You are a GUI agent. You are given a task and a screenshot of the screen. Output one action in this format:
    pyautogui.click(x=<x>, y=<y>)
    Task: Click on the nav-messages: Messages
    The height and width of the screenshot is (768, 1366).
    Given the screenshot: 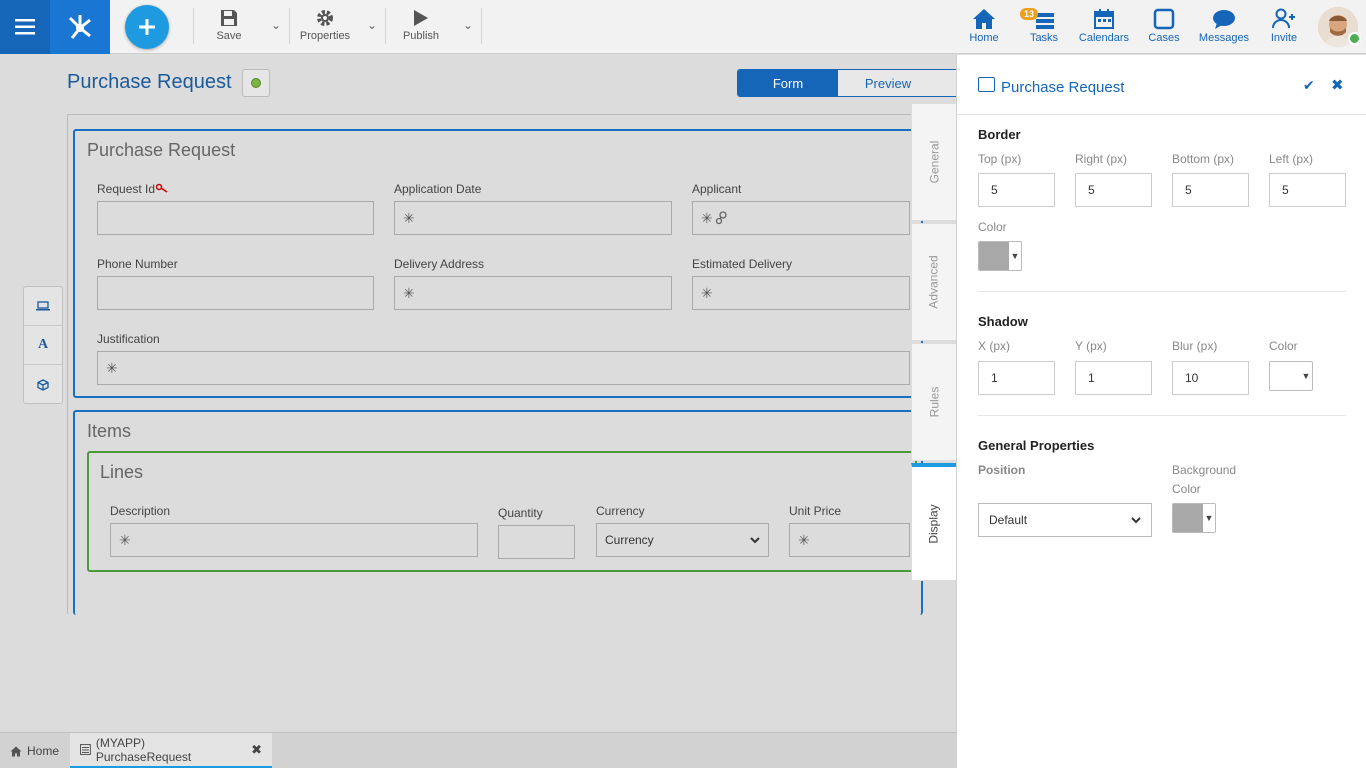 What is the action you would take?
    pyautogui.click(x=1224, y=28)
    